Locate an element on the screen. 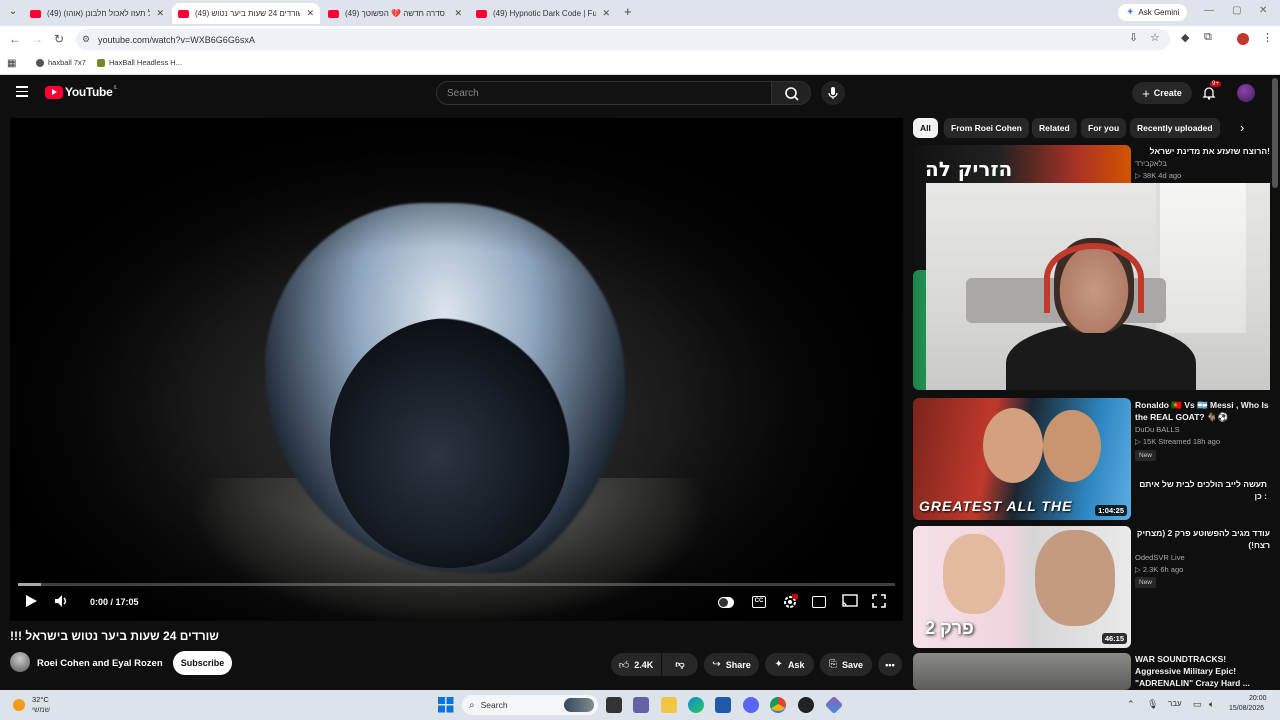 Image resolution: width=1280 pixels, height=720 pixels. weather-temperature: 32°C is located at coordinates (40, 699).